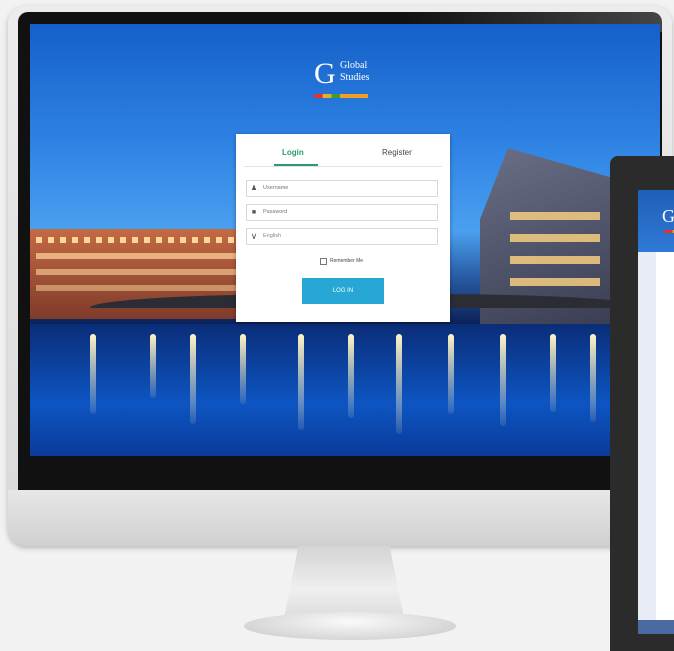 Image resolution: width=674 pixels, height=651 pixels. What do you see at coordinates (669, 231) in the screenshot?
I see `laptop-logo-color-bar` at bounding box center [669, 231].